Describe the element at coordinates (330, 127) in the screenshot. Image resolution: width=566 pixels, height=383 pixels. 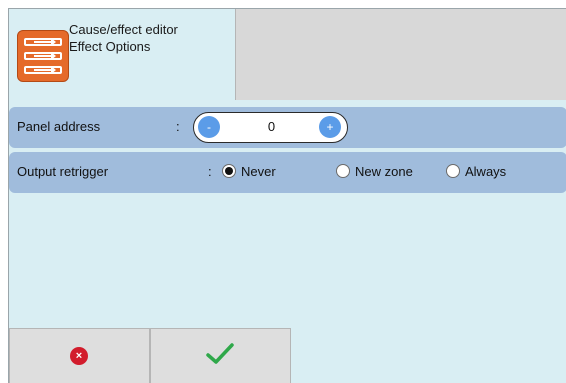
I see `increment-button: +` at that location.